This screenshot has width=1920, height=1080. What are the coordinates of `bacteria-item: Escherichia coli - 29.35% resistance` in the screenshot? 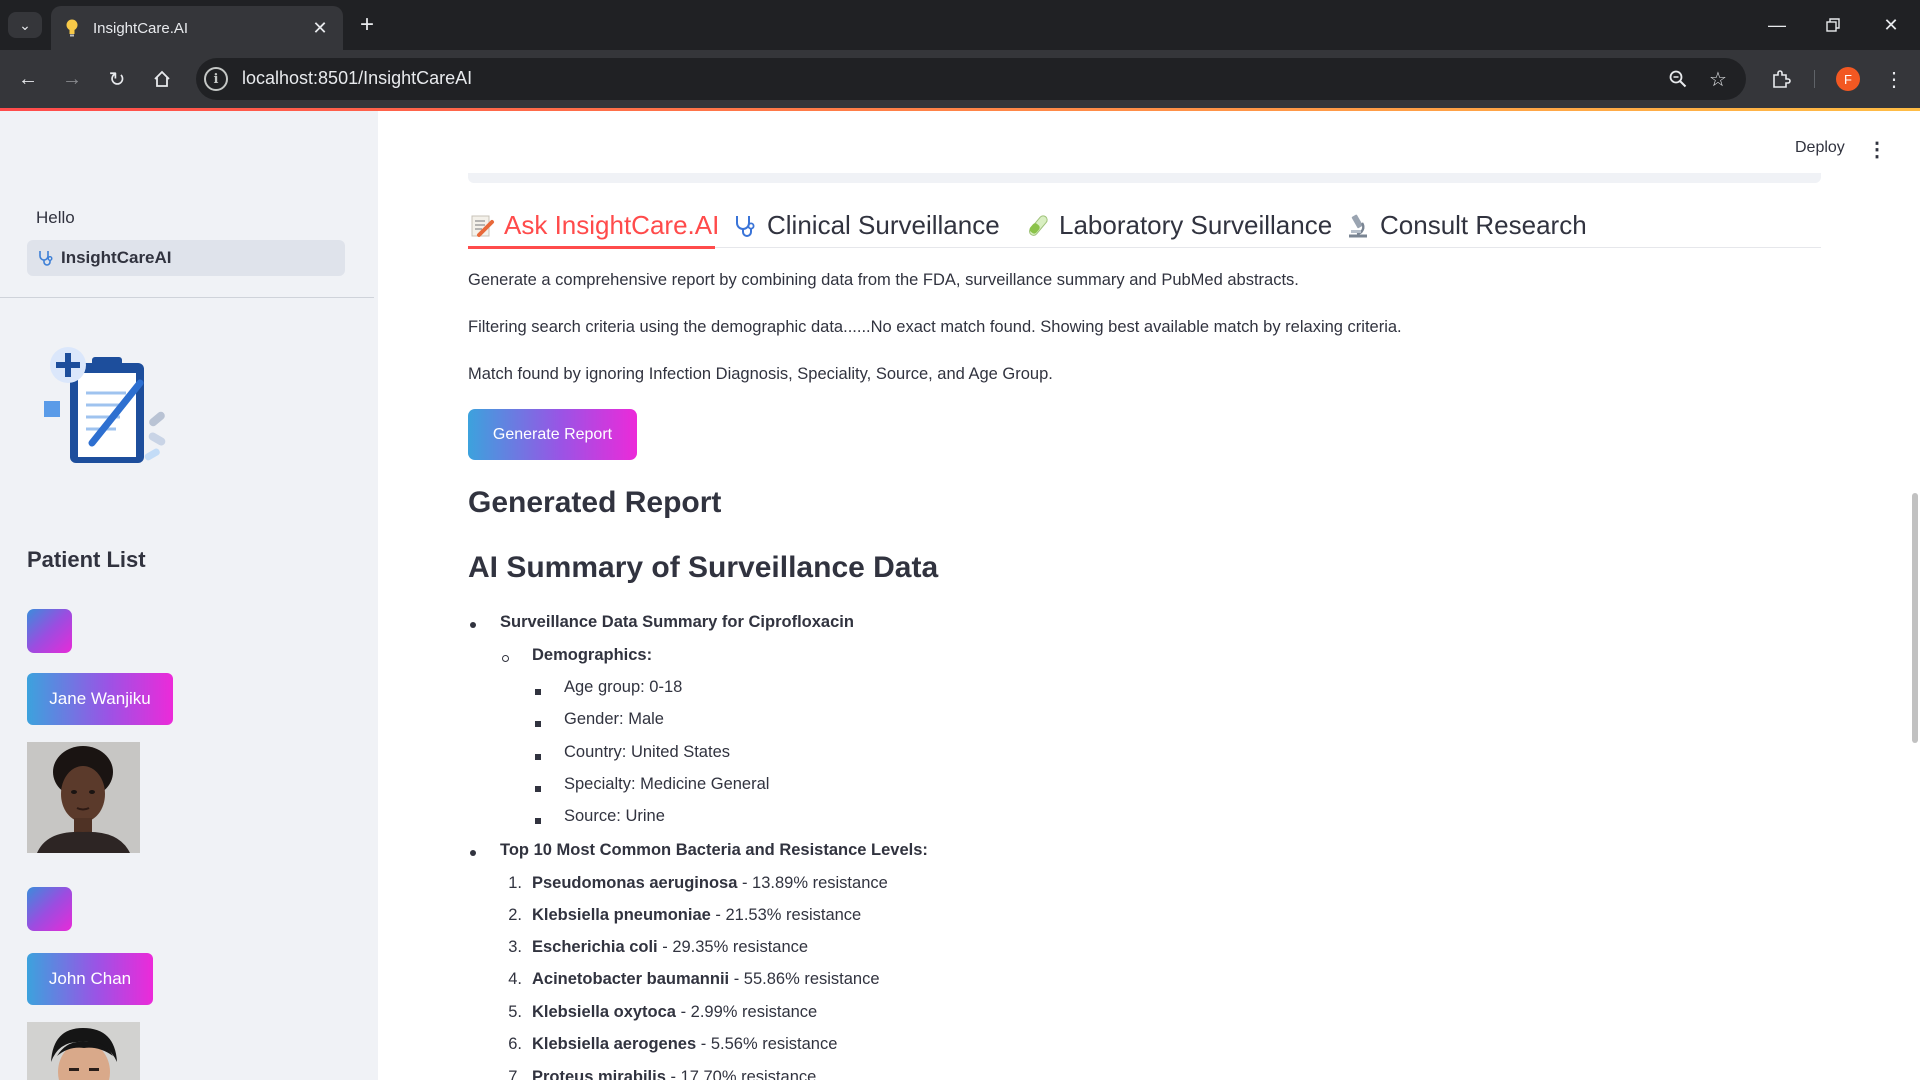 It's located at (670, 947).